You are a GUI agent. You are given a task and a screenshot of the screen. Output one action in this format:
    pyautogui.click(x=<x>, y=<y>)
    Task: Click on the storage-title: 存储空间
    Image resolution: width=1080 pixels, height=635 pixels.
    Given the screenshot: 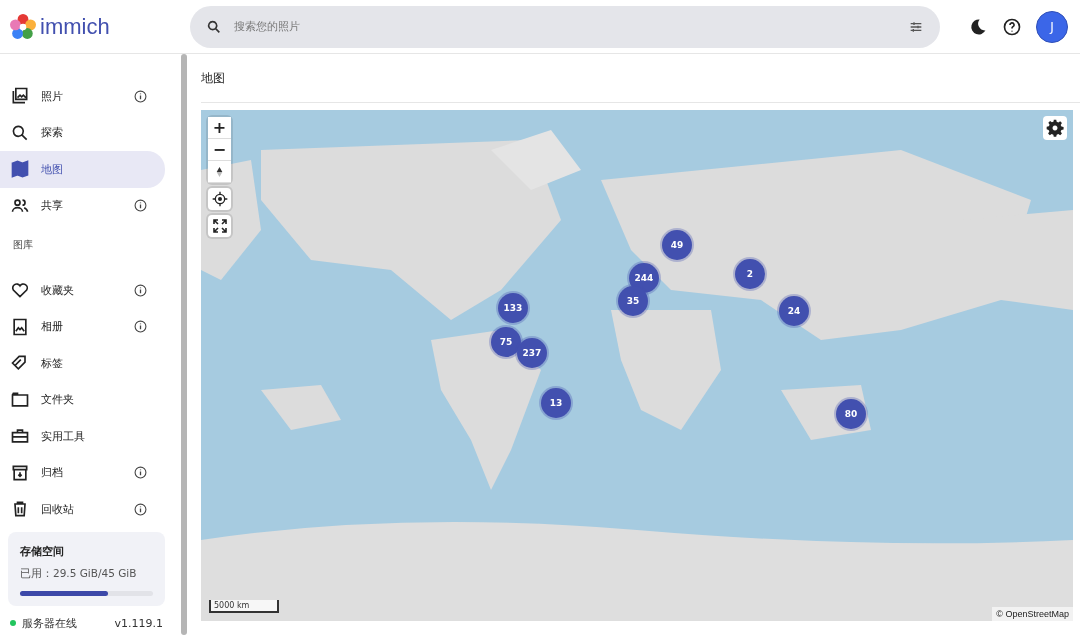 What is the action you would take?
    pyautogui.click(x=42, y=551)
    